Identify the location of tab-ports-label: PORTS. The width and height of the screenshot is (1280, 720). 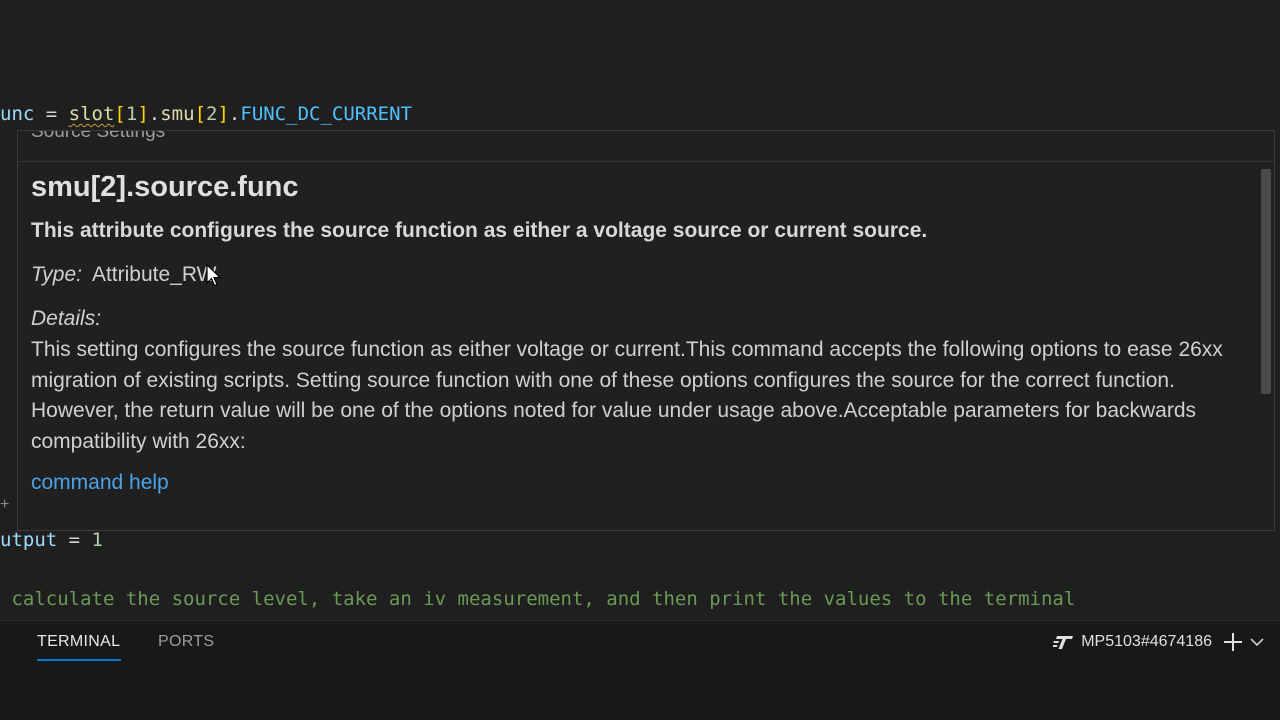
(186, 641).